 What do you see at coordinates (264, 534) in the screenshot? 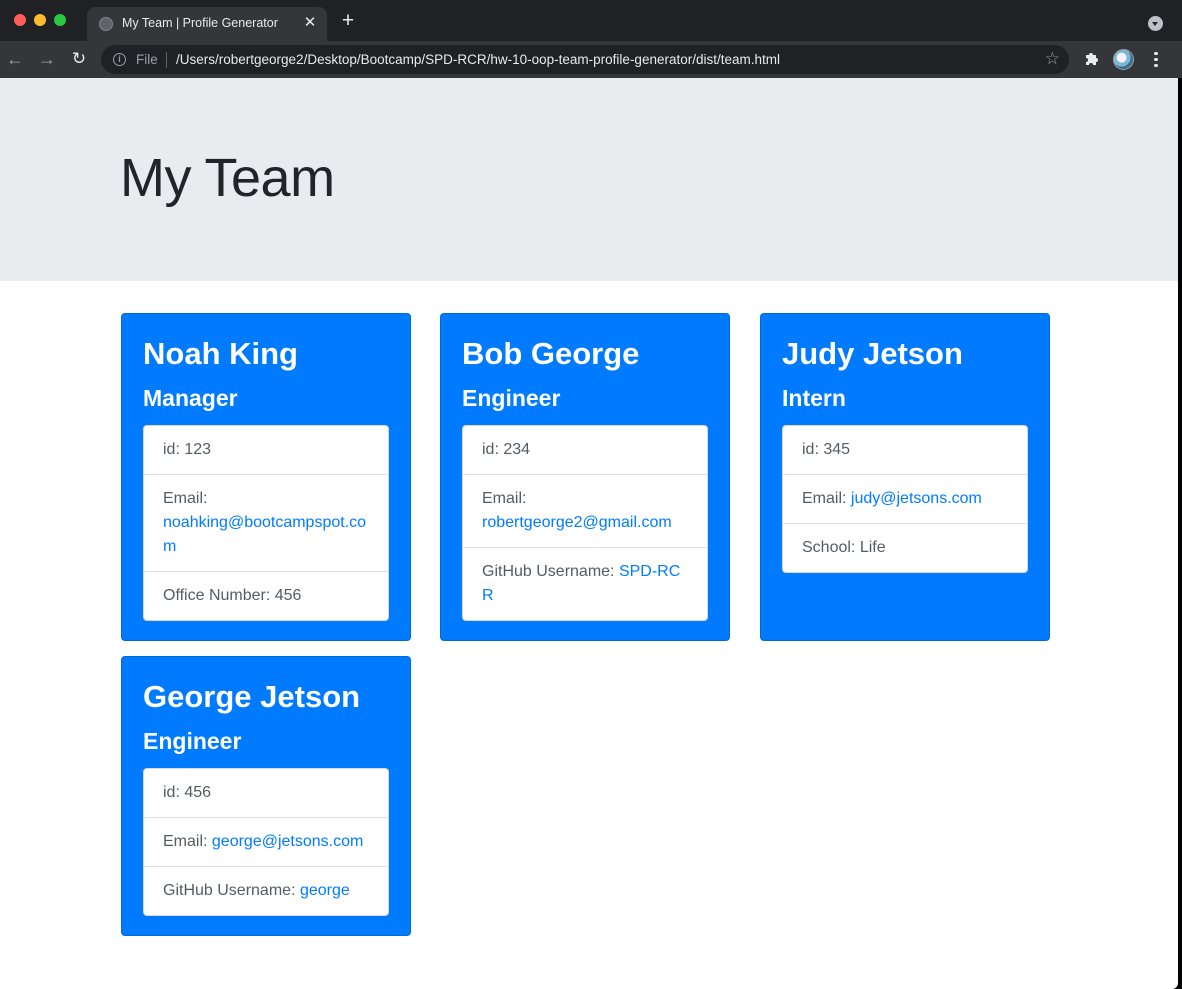
I see `email-link: noahking@bootcampspot.com` at bounding box center [264, 534].